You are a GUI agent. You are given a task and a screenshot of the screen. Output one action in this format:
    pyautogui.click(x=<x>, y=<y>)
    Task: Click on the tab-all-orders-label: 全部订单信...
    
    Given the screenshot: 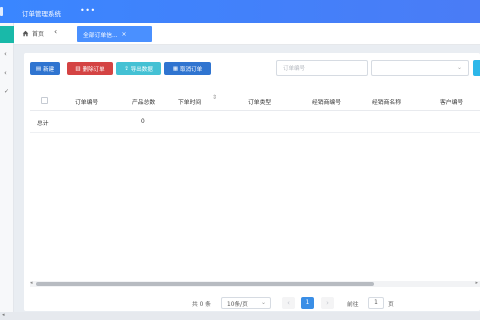 What is the action you would take?
    pyautogui.click(x=100, y=35)
    